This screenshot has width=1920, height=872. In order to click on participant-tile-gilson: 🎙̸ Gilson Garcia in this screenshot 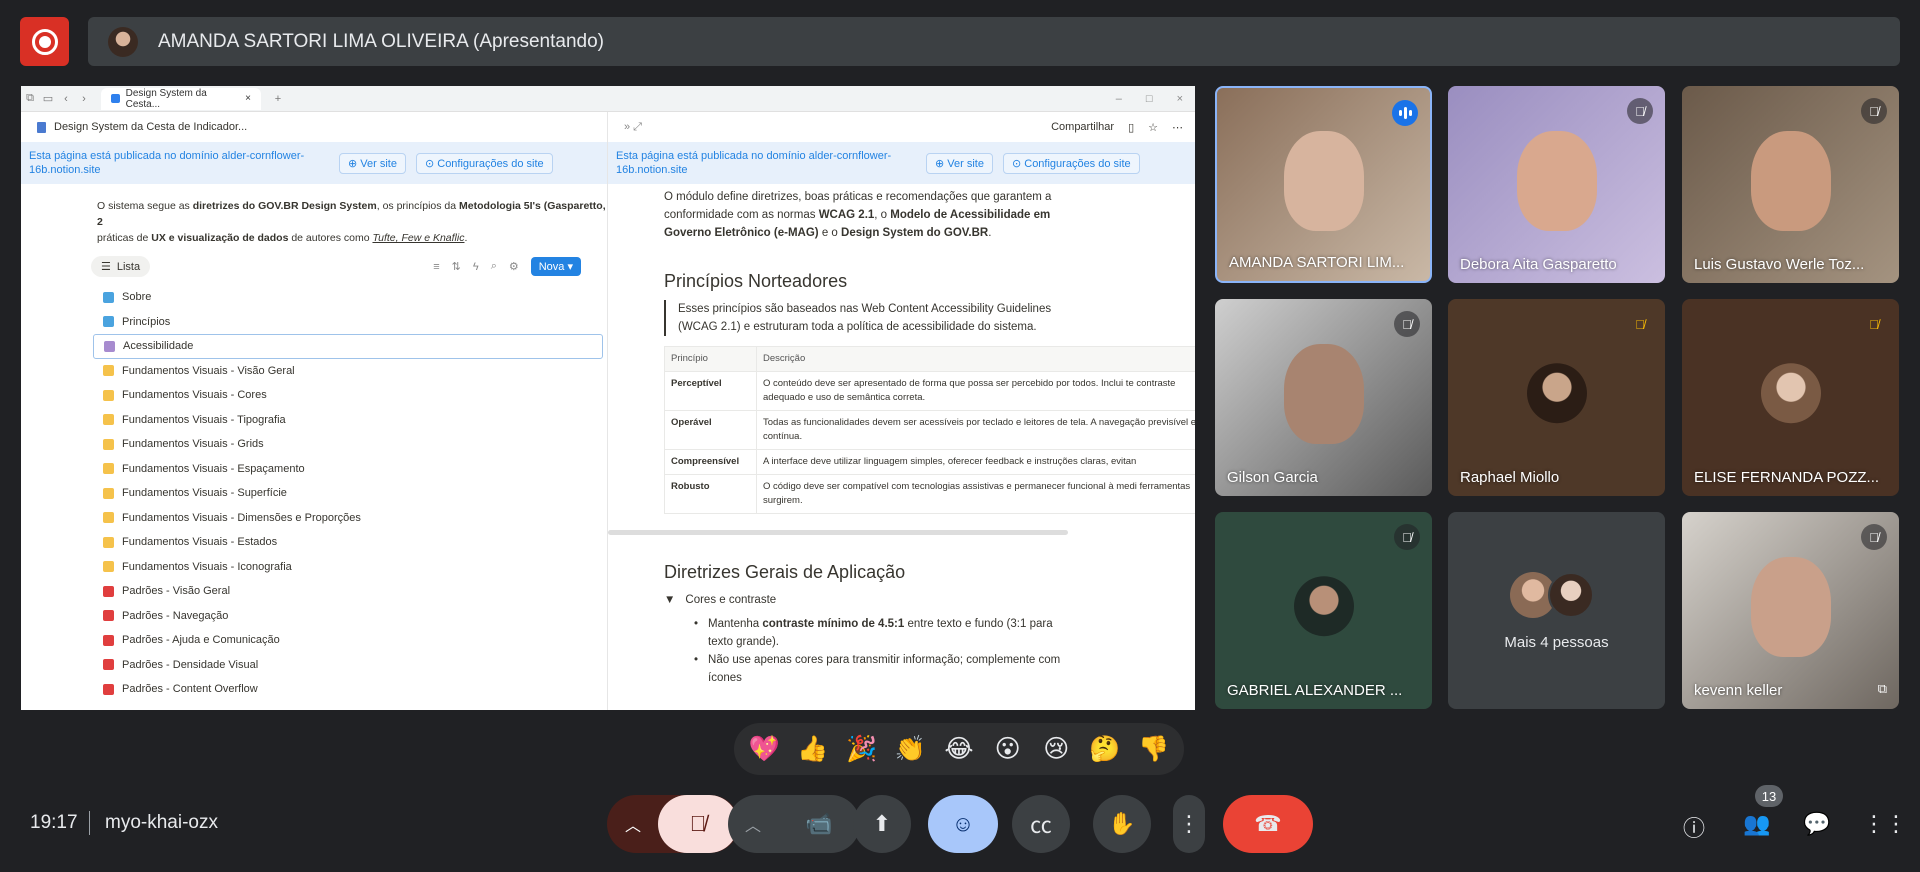, I will do `click(1323, 397)`.